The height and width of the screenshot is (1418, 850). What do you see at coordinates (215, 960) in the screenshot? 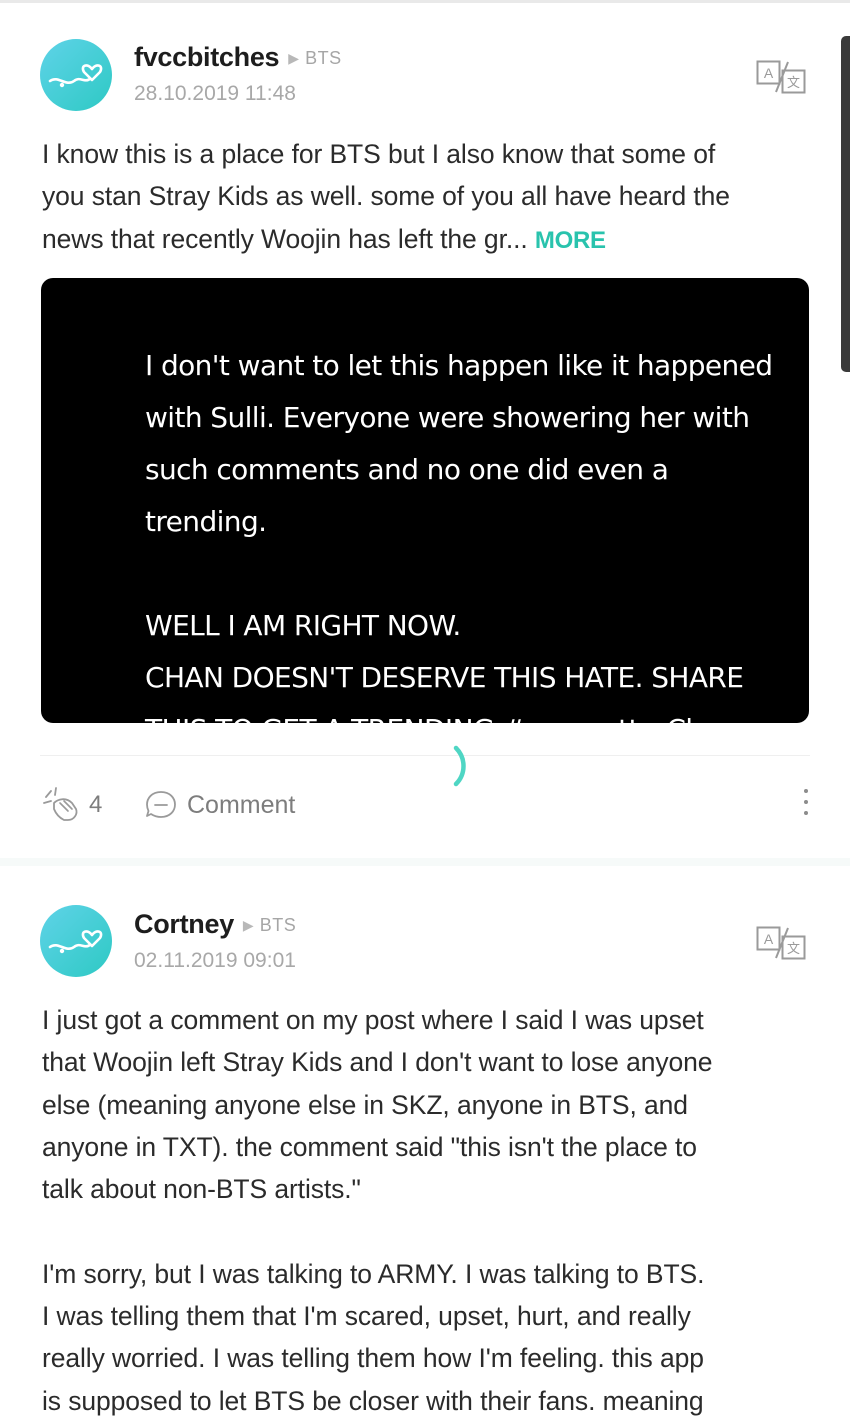
I see `post-timestamp: 02.11.2019 09:01` at bounding box center [215, 960].